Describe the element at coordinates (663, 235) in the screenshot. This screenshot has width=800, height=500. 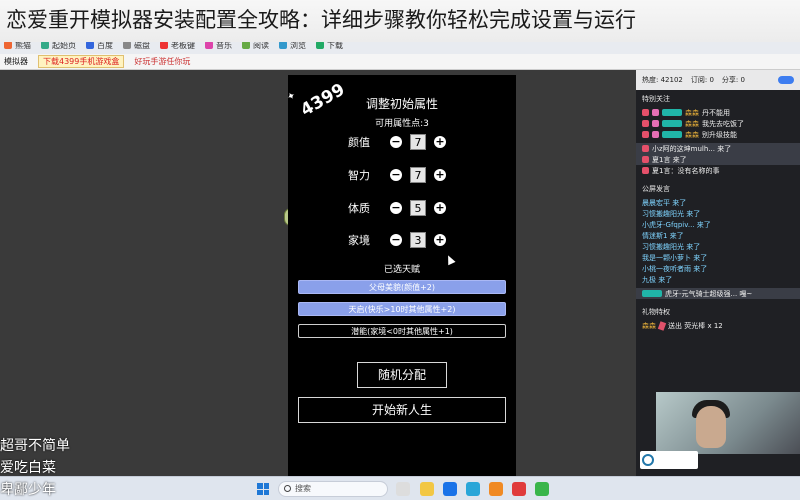
I see `public-text: 情迷斯1 来了` at that location.